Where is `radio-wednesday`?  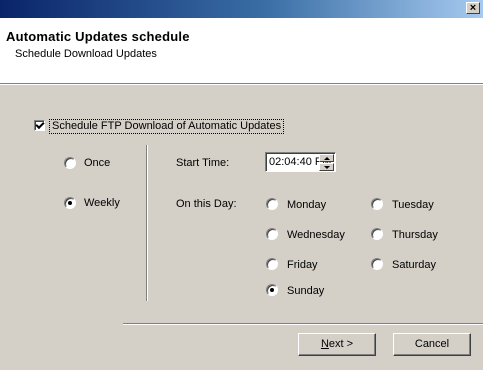 radio-wednesday is located at coordinates (272, 234).